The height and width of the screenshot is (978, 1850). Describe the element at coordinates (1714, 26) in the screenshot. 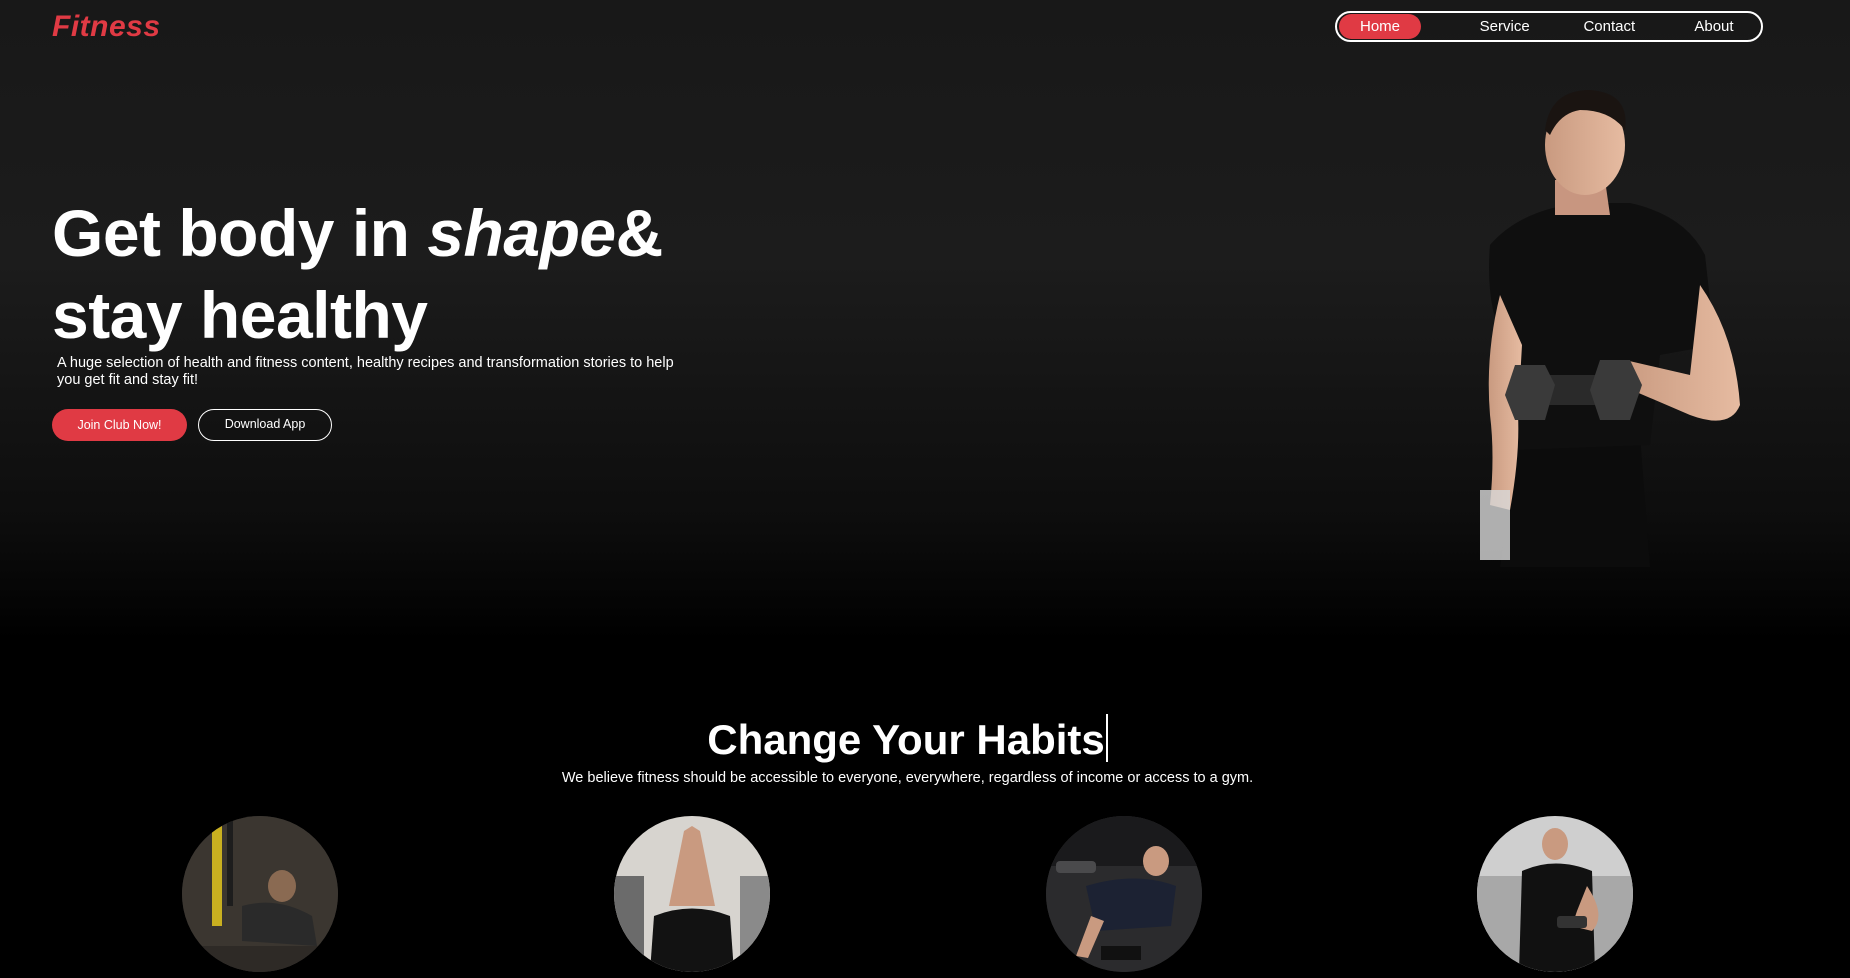

I see `nav-about: About` at that location.